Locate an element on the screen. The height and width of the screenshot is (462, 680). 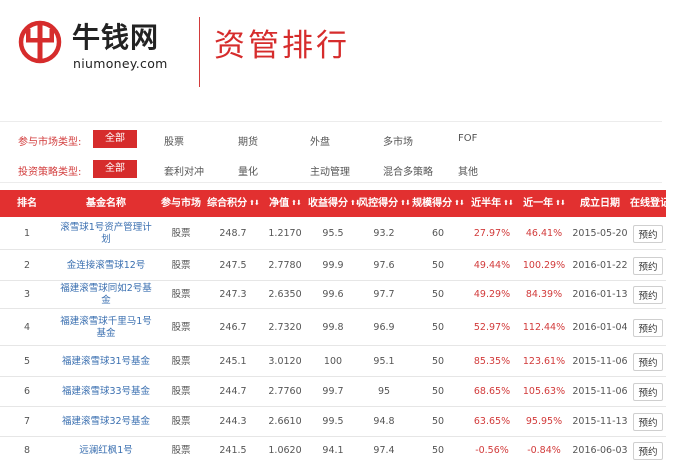
cell-rank: 3 is located at coordinates (27, 294).